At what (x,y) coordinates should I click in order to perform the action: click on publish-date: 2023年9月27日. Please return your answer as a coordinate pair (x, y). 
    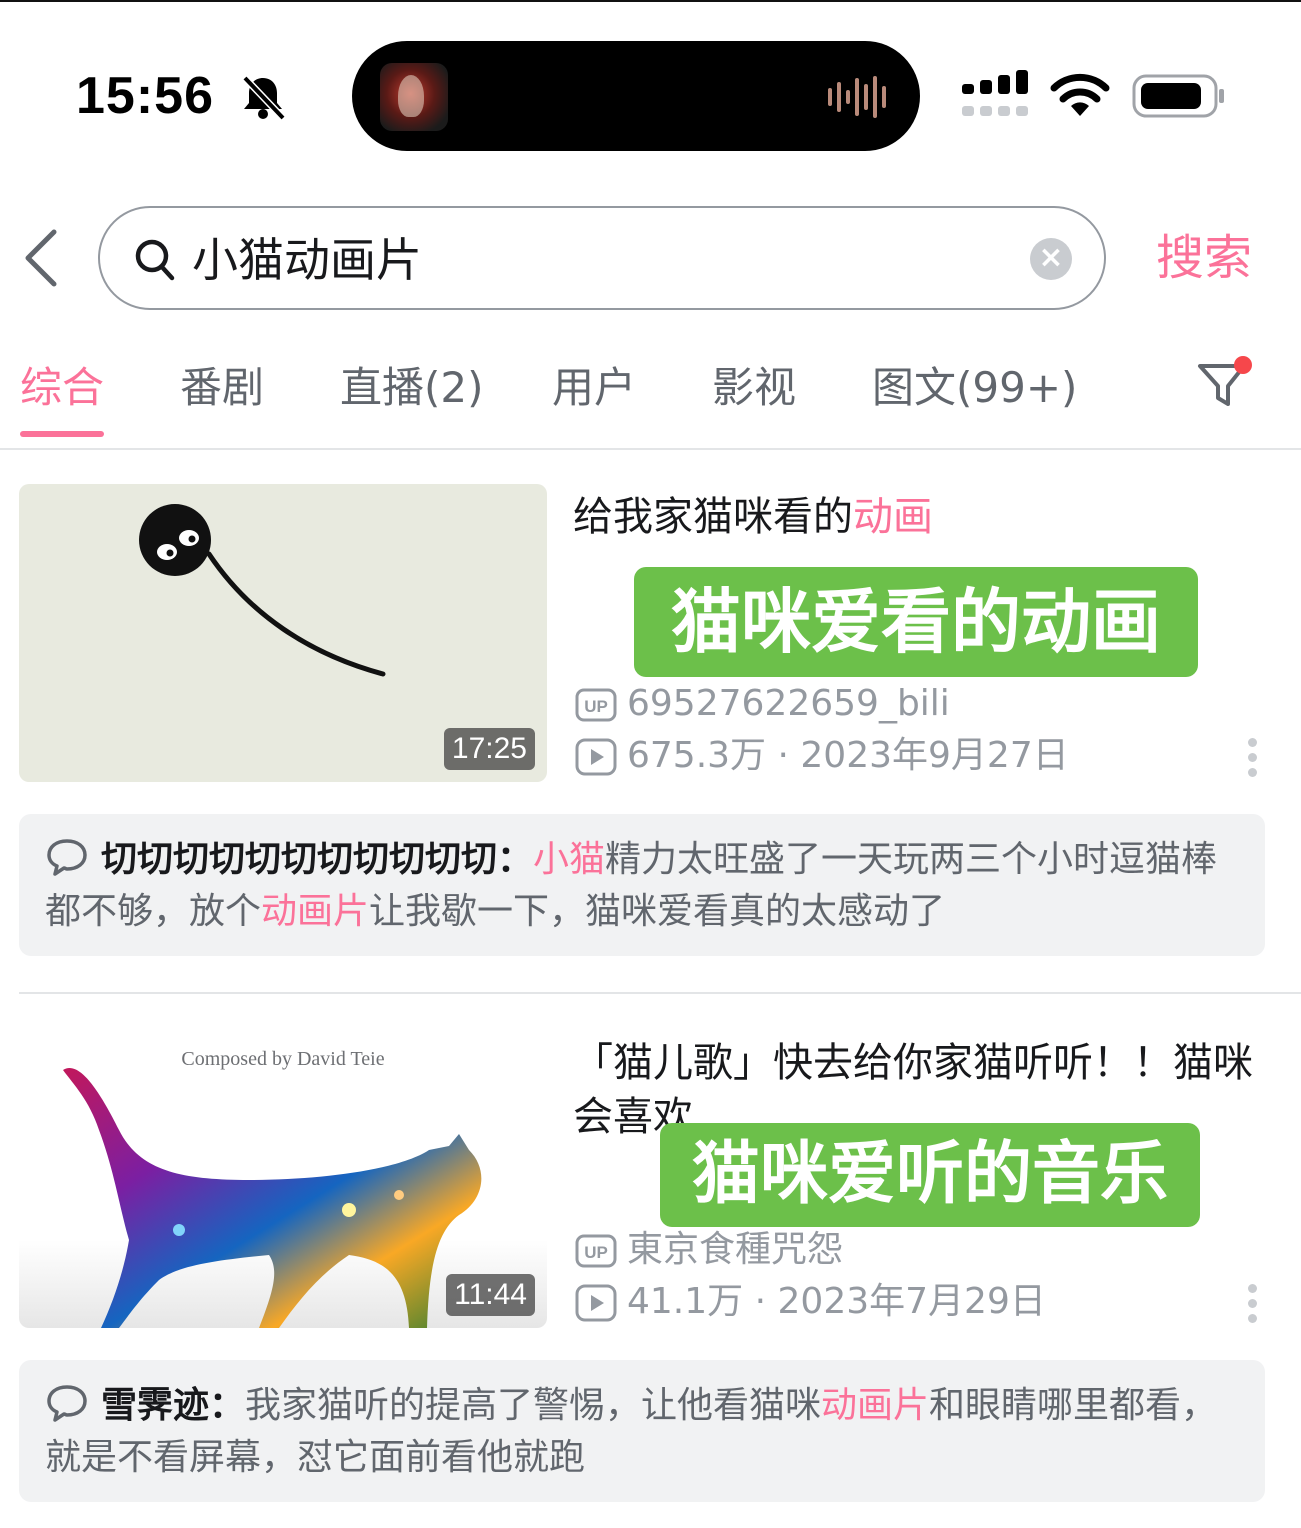
    Looking at the image, I should click on (934, 755).